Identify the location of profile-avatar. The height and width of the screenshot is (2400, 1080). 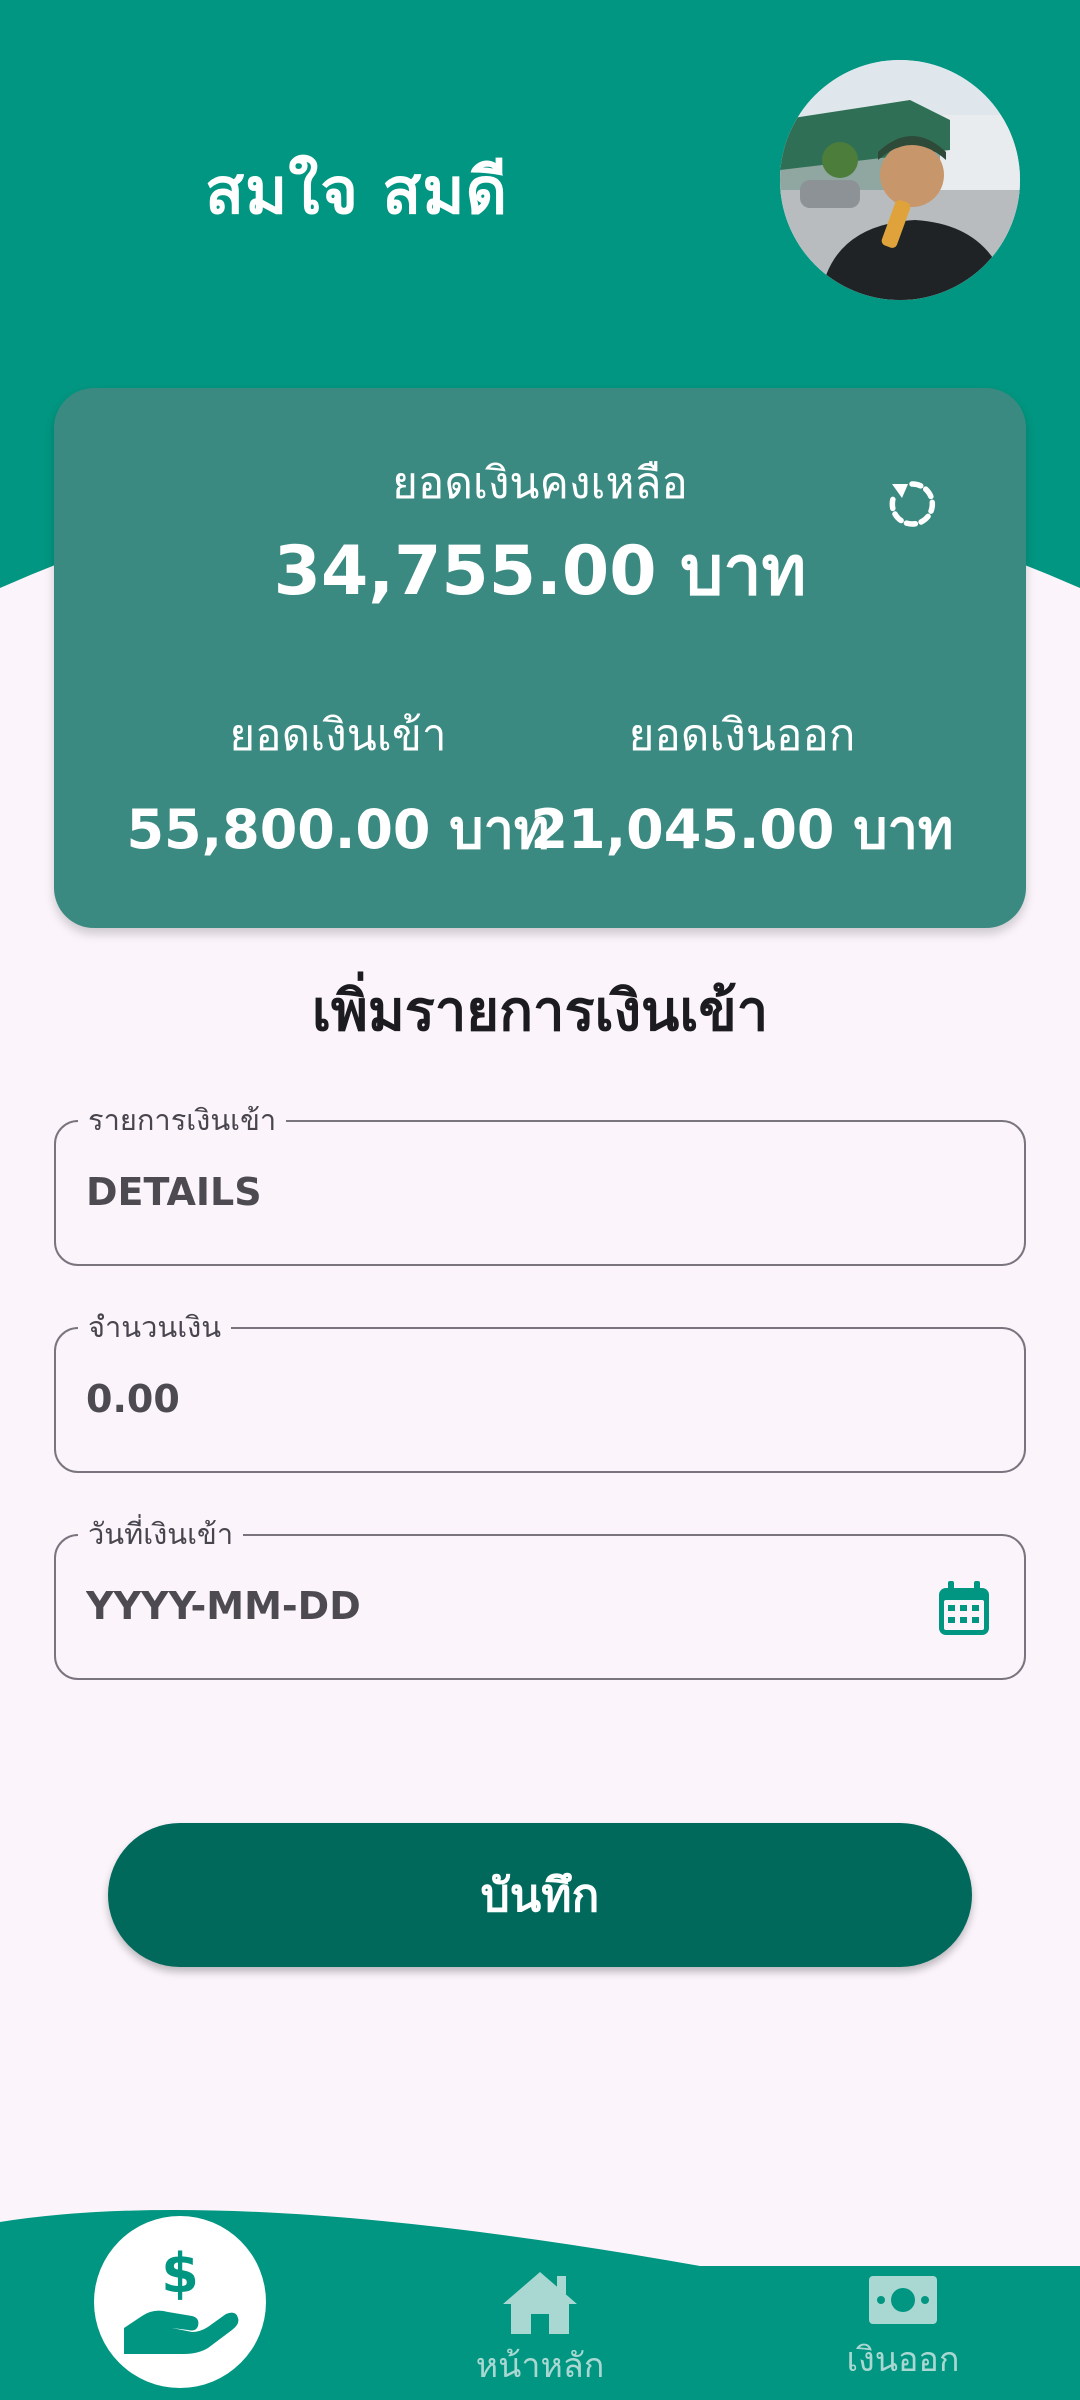
(900, 180).